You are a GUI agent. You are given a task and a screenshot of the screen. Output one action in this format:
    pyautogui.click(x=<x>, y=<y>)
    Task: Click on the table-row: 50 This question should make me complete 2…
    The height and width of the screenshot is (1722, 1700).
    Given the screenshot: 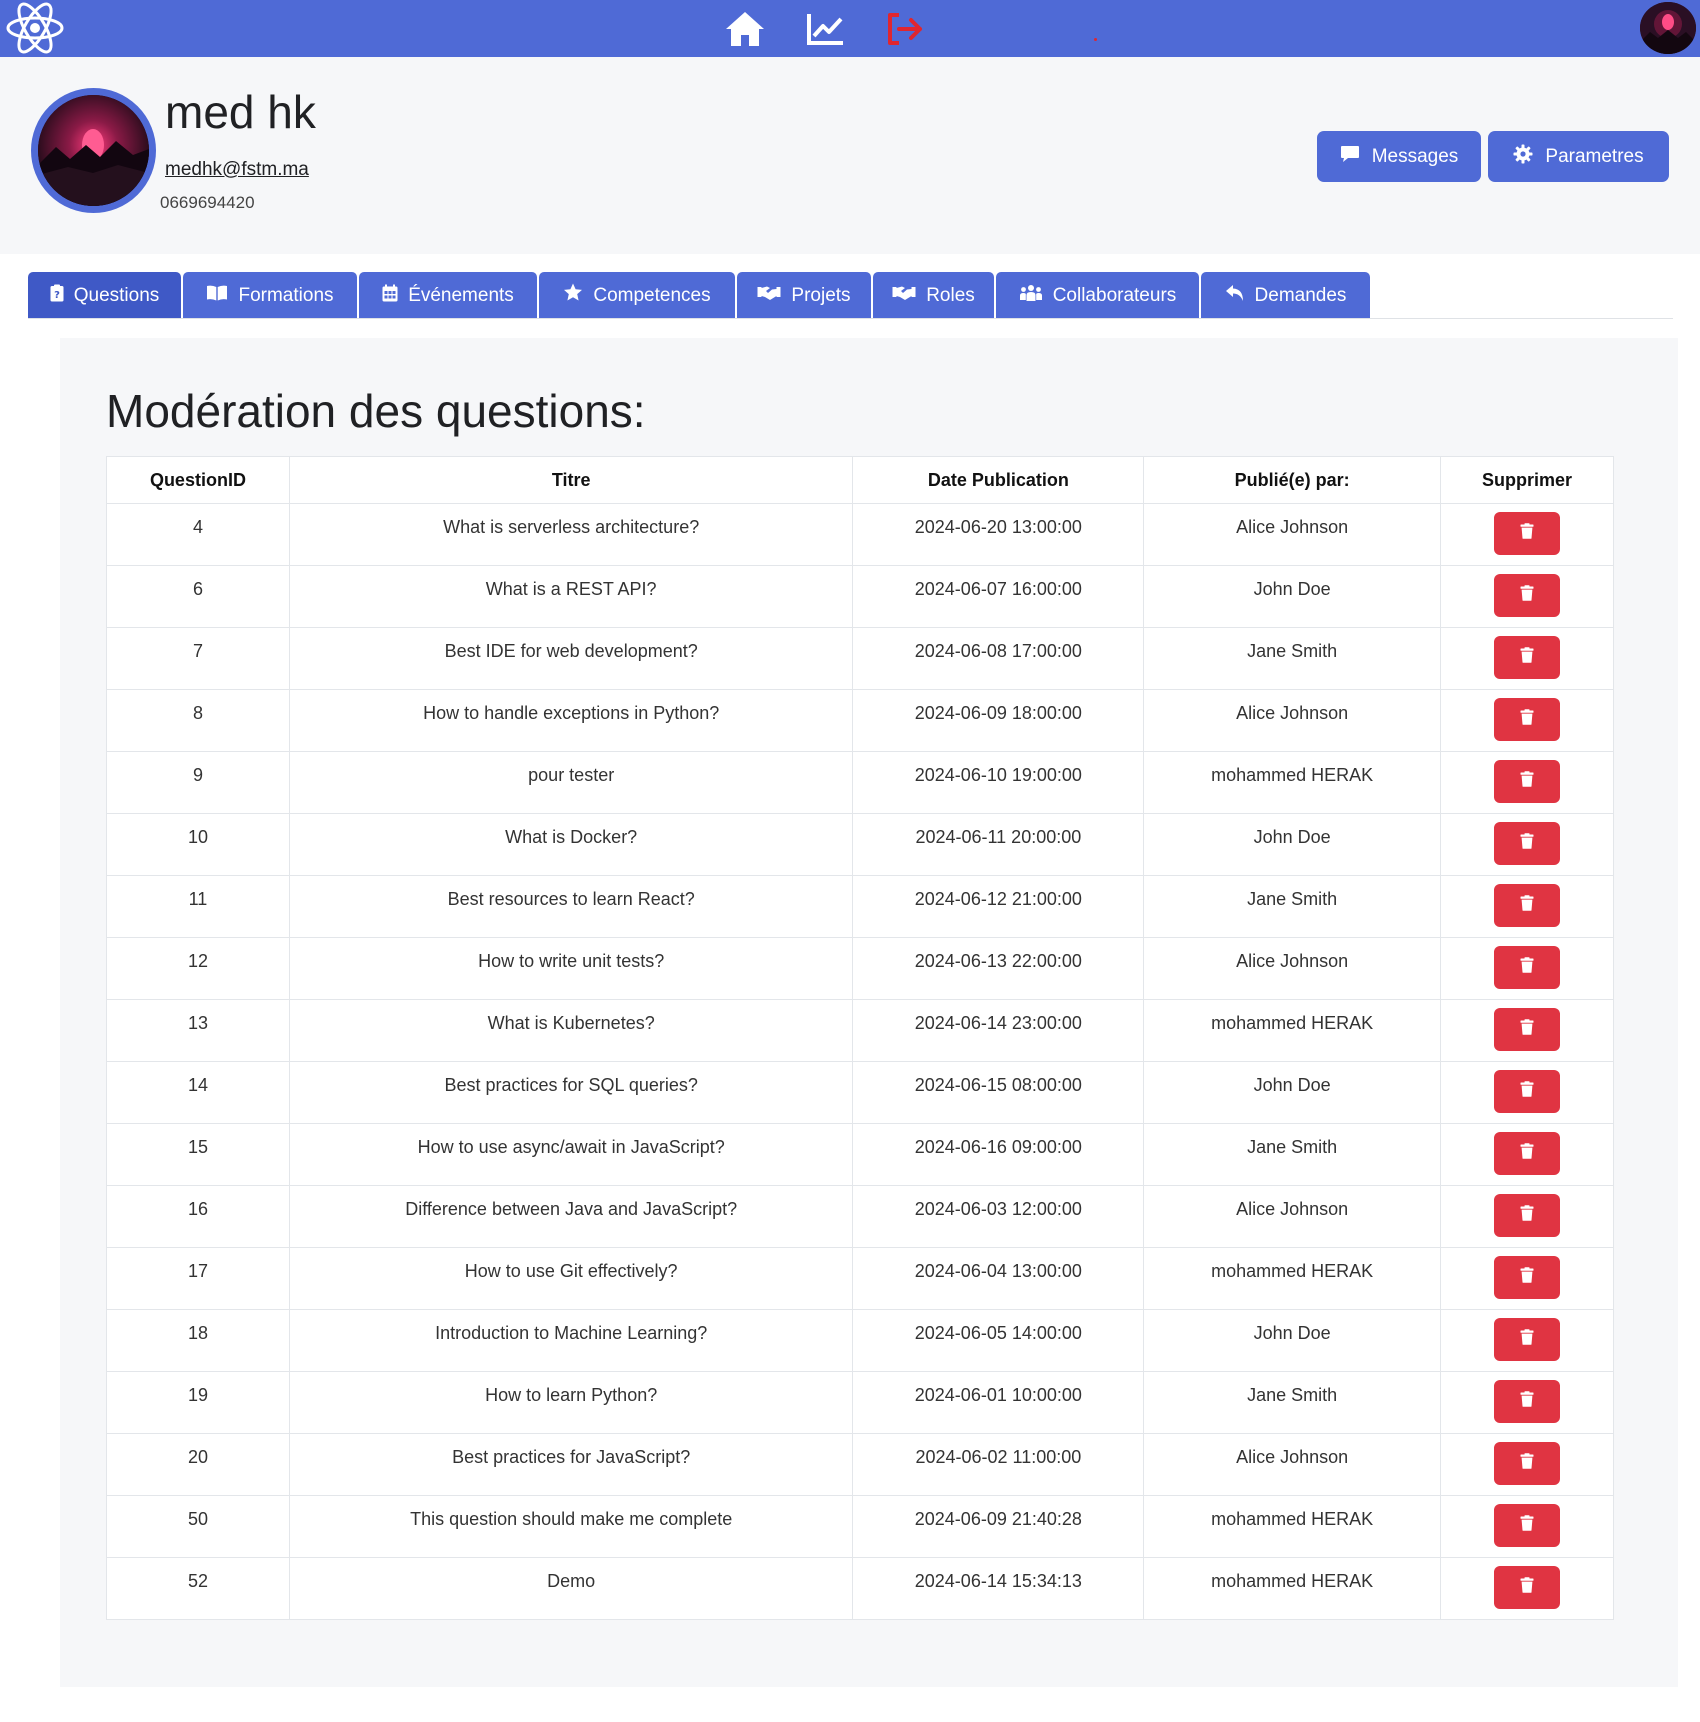 What is the action you would take?
    pyautogui.click(x=860, y=1526)
    